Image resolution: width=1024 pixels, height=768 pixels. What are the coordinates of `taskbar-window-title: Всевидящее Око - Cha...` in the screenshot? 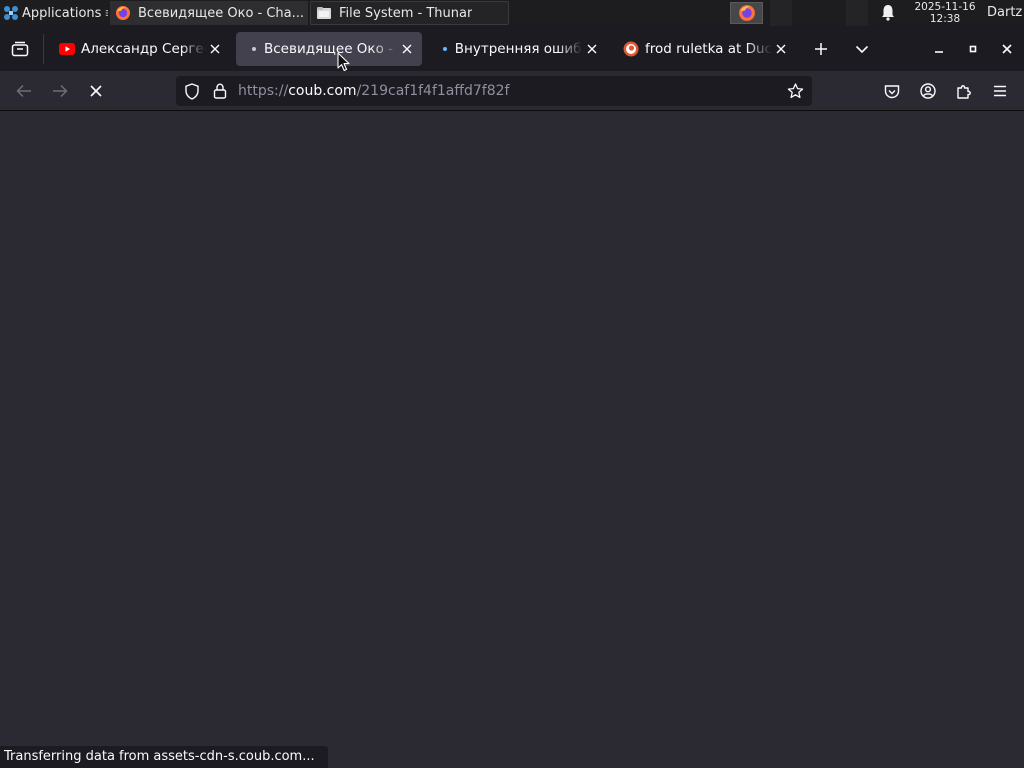 It's located at (221, 13).